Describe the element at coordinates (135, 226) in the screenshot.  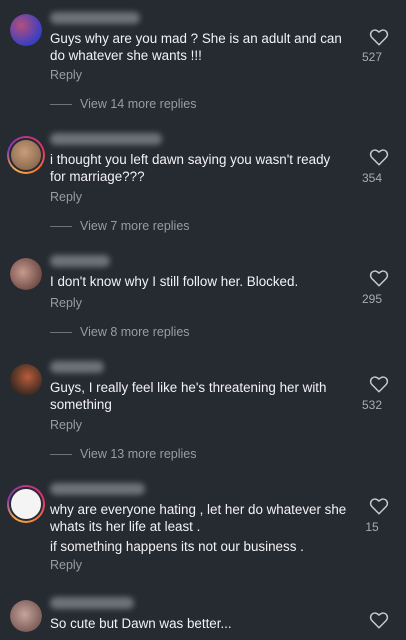
I see `view-more-replies-label: View 7 more replies` at that location.